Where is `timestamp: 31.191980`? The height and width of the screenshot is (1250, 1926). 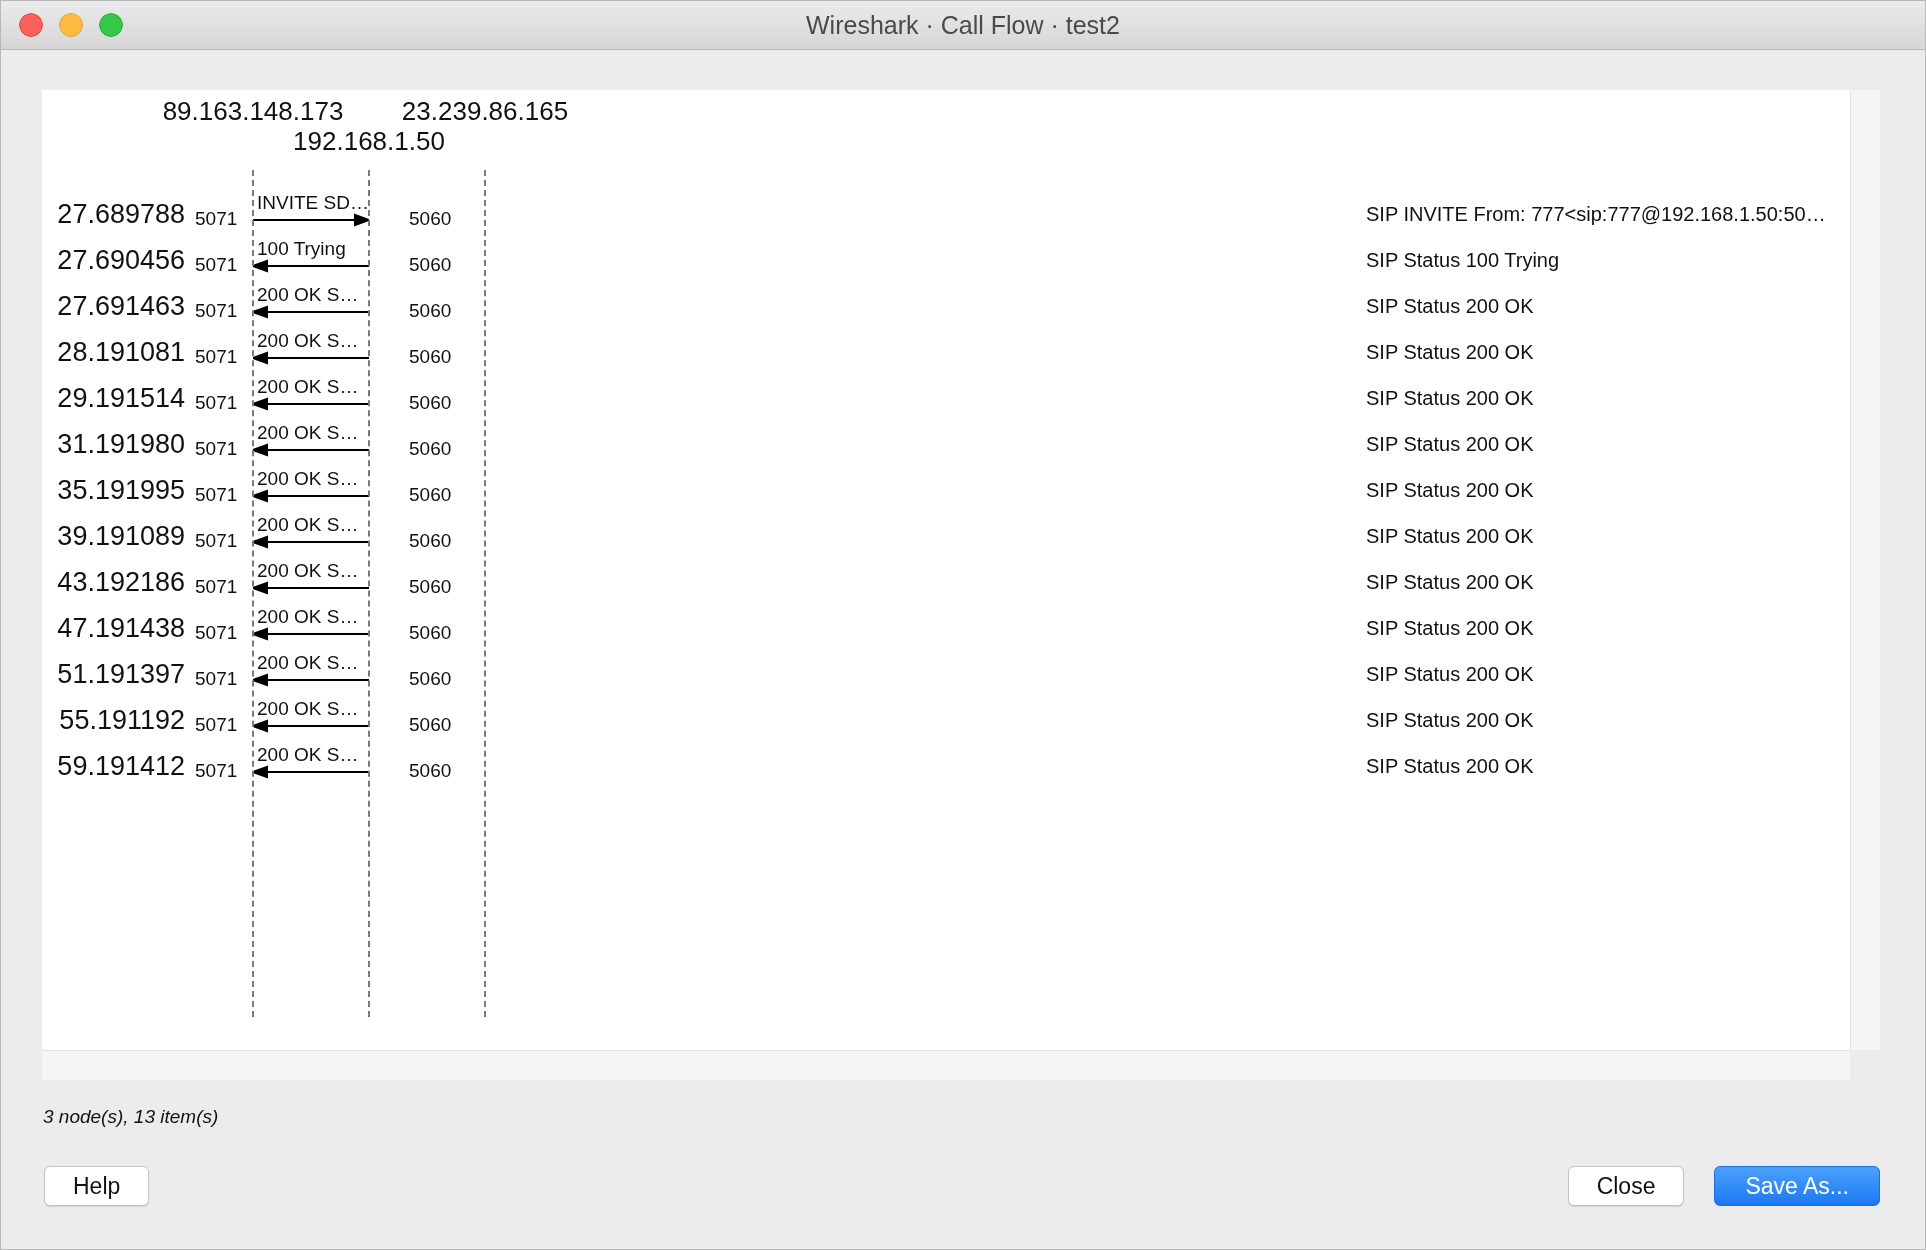 timestamp: 31.191980 is located at coordinates (120, 444).